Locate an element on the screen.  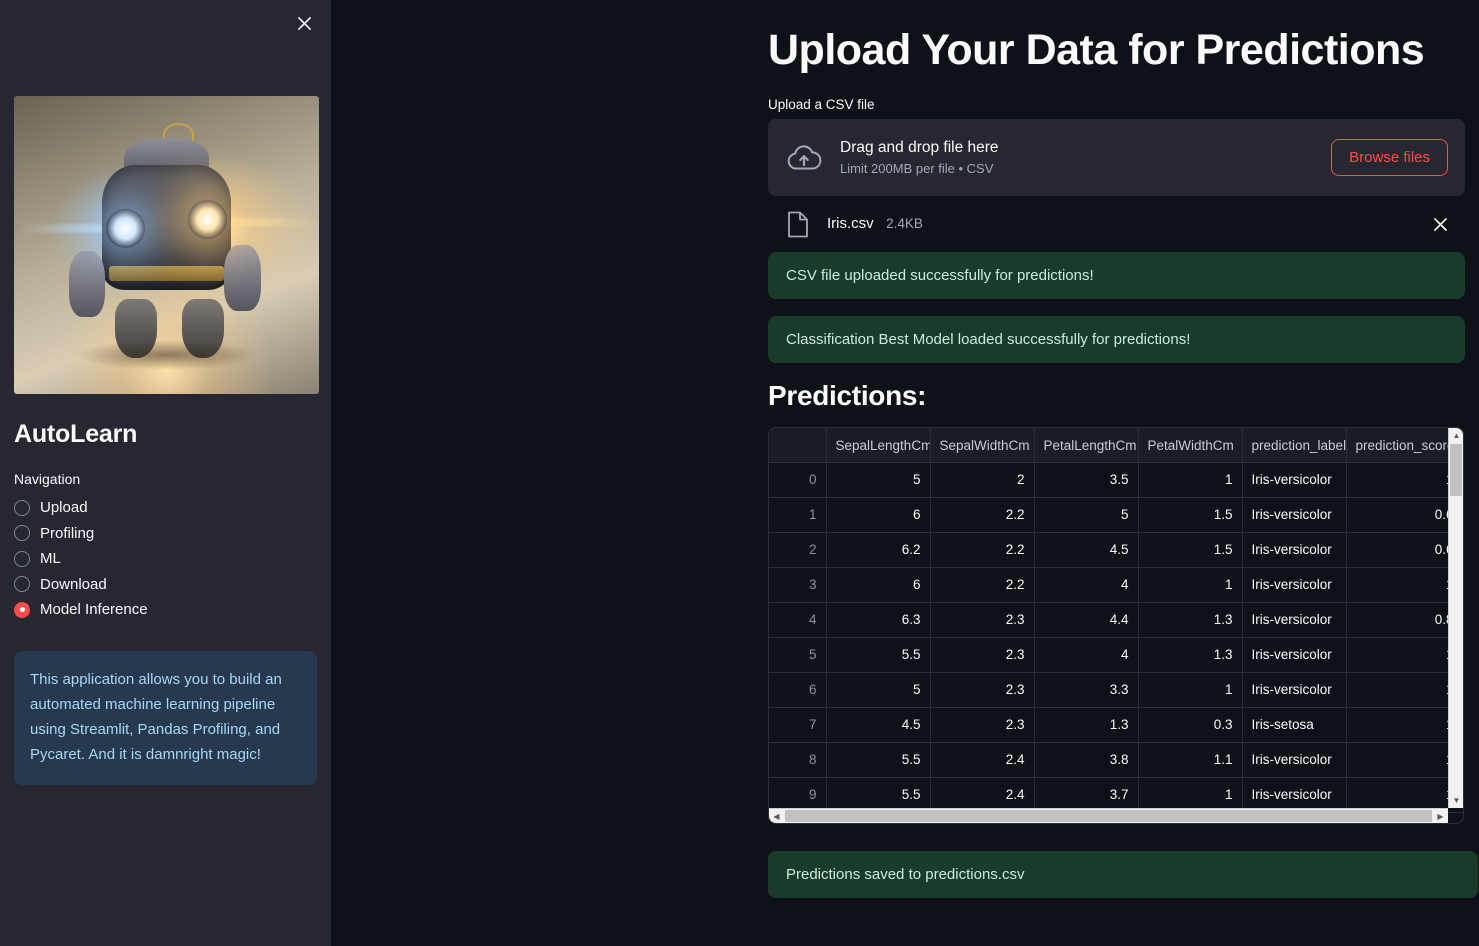
cell-petal-width: 1 is located at coordinates (1190, 585).